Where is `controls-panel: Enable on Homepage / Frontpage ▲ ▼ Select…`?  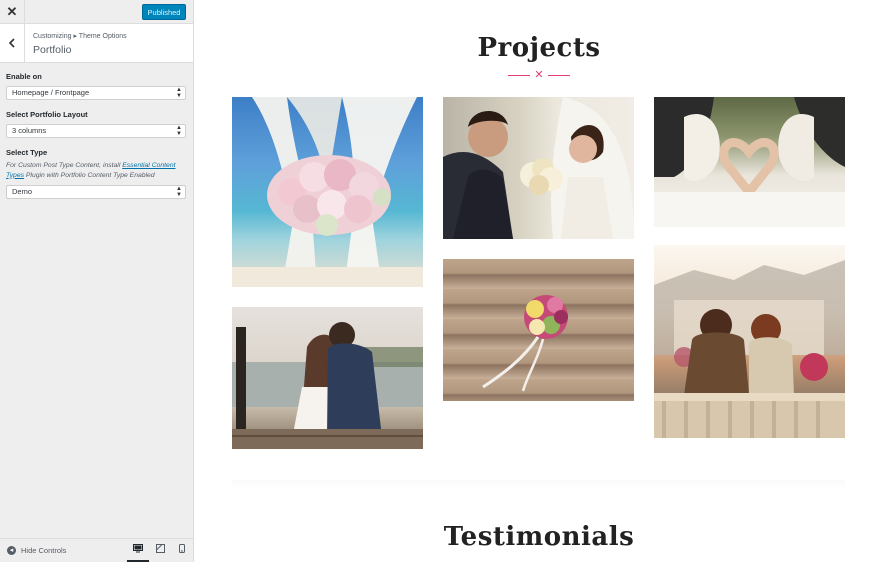 controls-panel: Enable on Homepage / Frontpage ▲ ▼ Select… is located at coordinates (97, 135).